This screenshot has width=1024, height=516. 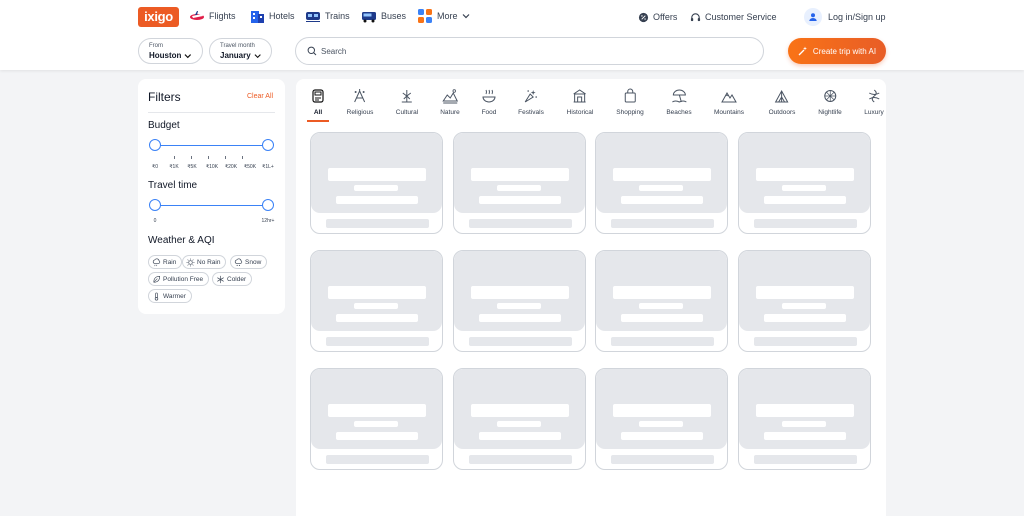 What do you see at coordinates (407, 112) in the screenshot?
I see `category-label: Cultural` at bounding box center [407, 112].